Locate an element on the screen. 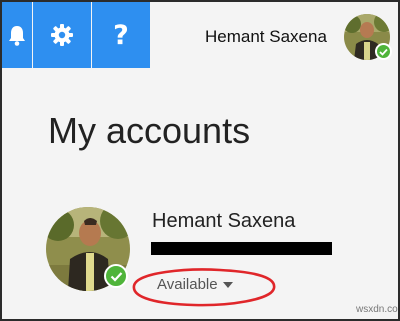 The height and width of the screenshot is (321, 400). account-name: Hemant Saxena is located at coordinates (224, 221).